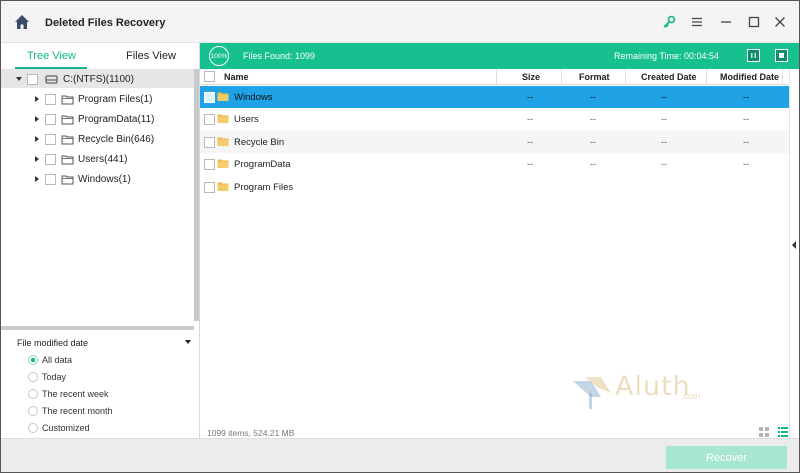  Describe the element at coordinates (794, 245) in the screenshot. I see `collapse-arrow-icon` at that location.